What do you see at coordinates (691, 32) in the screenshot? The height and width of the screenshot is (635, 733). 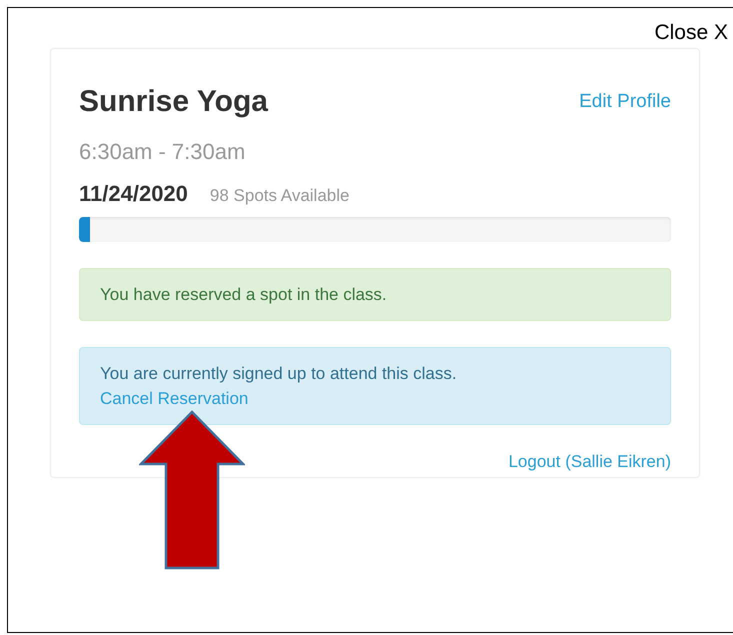 I see `close-button: Close X` at bounding box center [691, 32].